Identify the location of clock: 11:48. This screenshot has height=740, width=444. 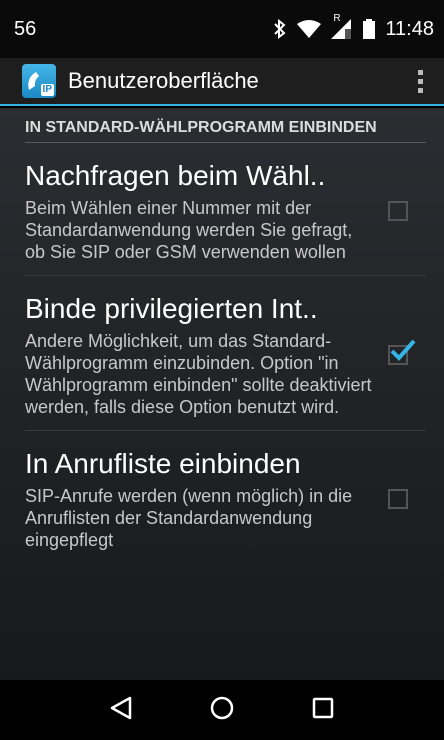
(409, 28).